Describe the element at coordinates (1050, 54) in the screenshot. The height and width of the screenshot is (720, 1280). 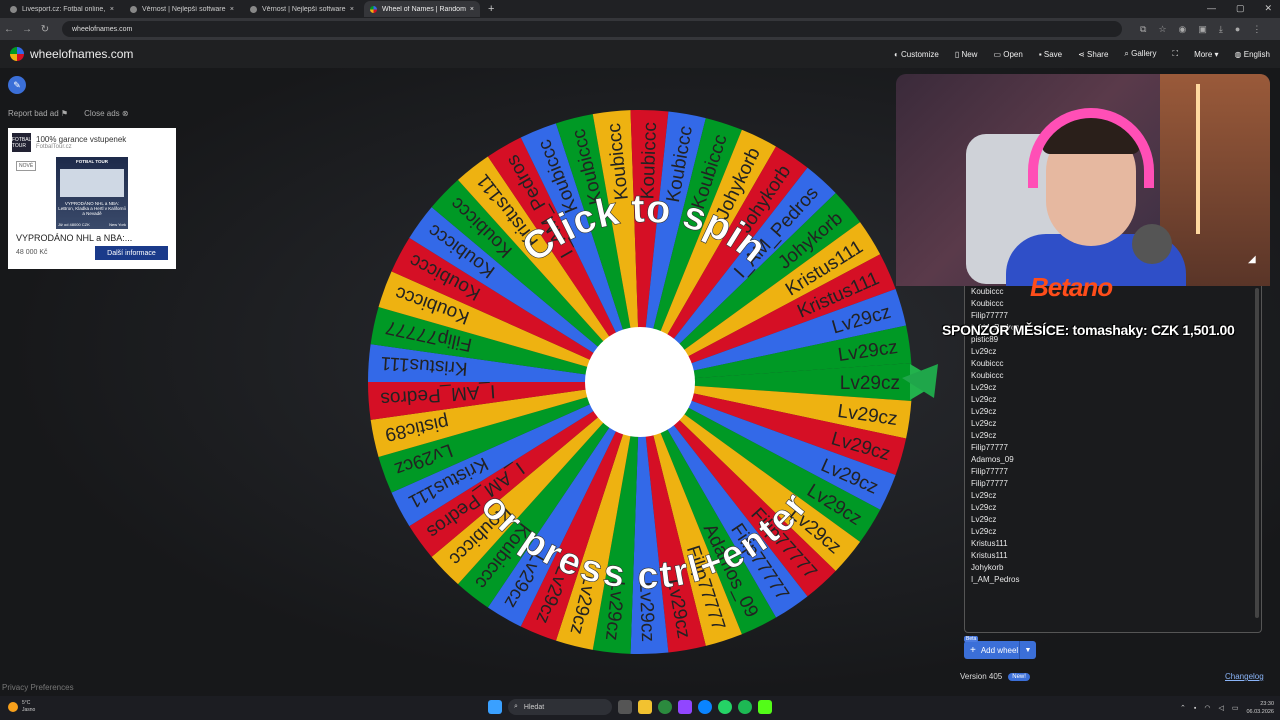
I see `menu-save: ▪ Save` at that location.